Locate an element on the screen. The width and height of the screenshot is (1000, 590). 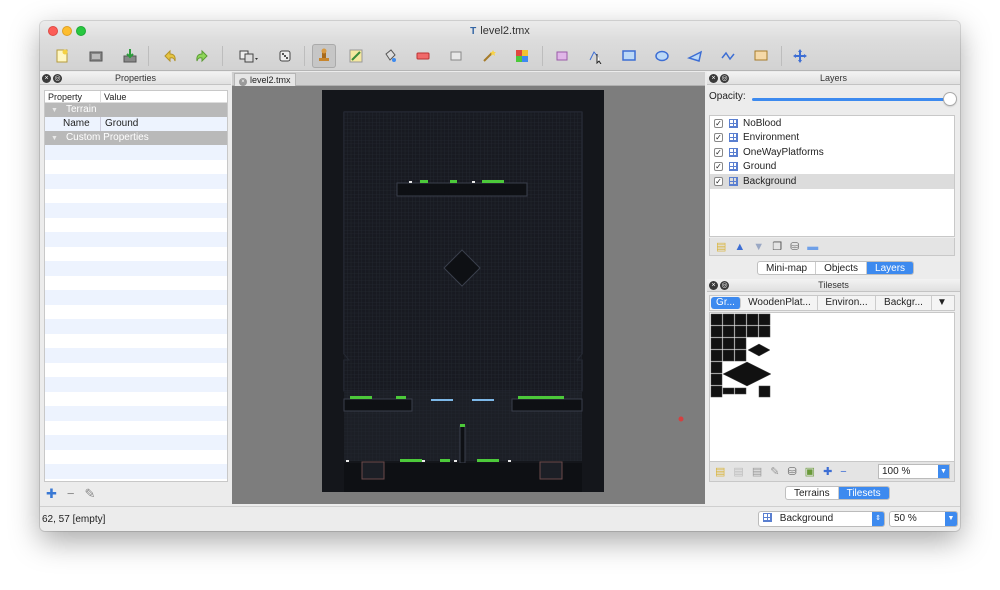
insert-polyline-icon is located at coordinates (728, 56).